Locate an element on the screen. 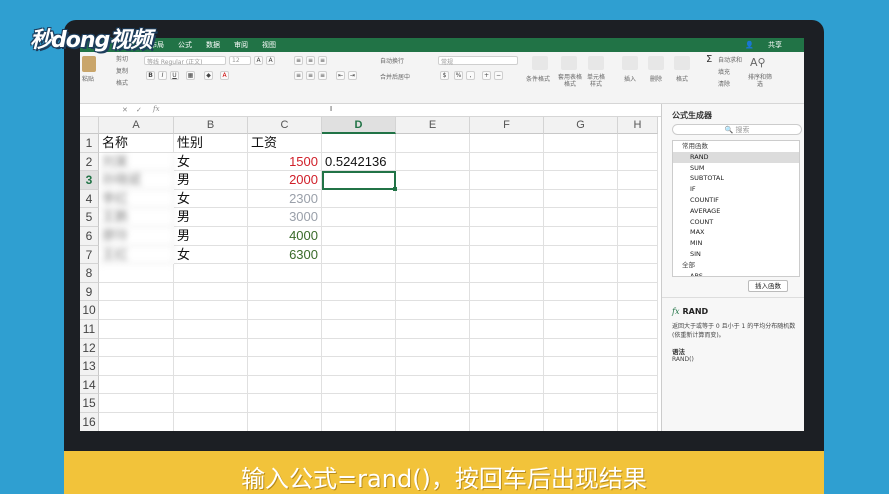  autosum-button: 自动求和 is located at coordinates (730, 59).